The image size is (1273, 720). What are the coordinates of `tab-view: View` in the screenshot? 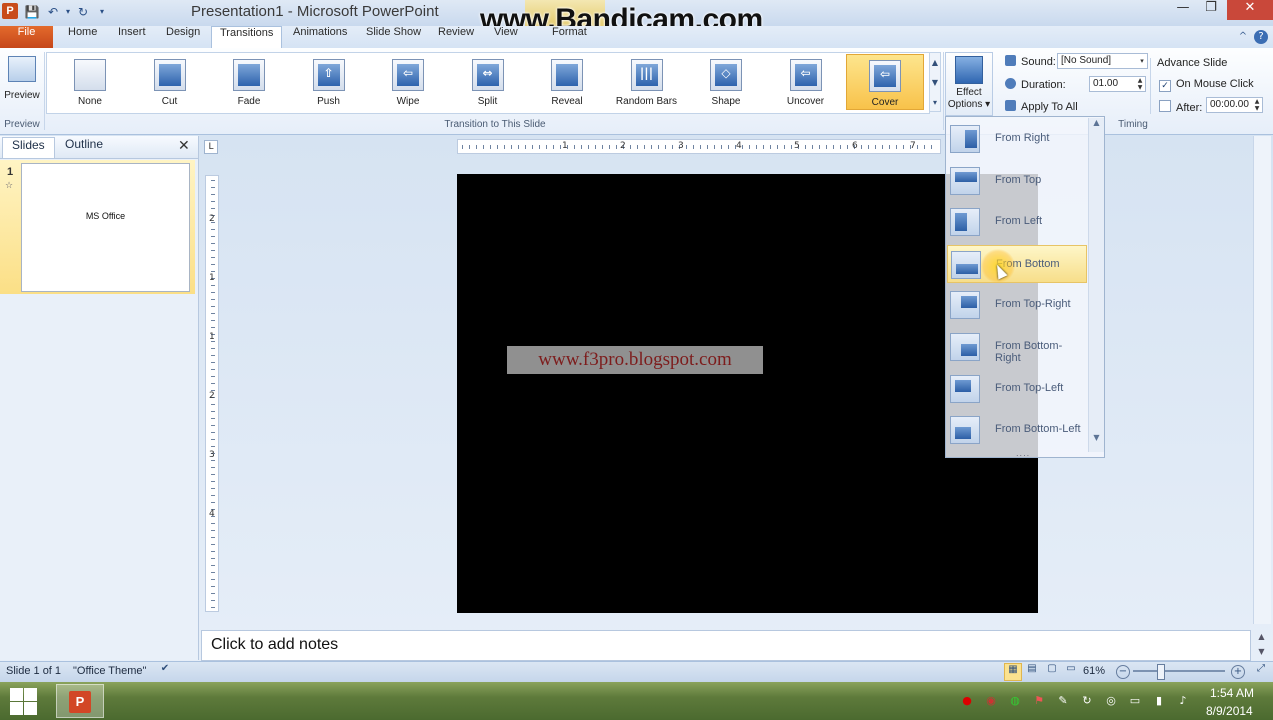 It's located at (506, 37).